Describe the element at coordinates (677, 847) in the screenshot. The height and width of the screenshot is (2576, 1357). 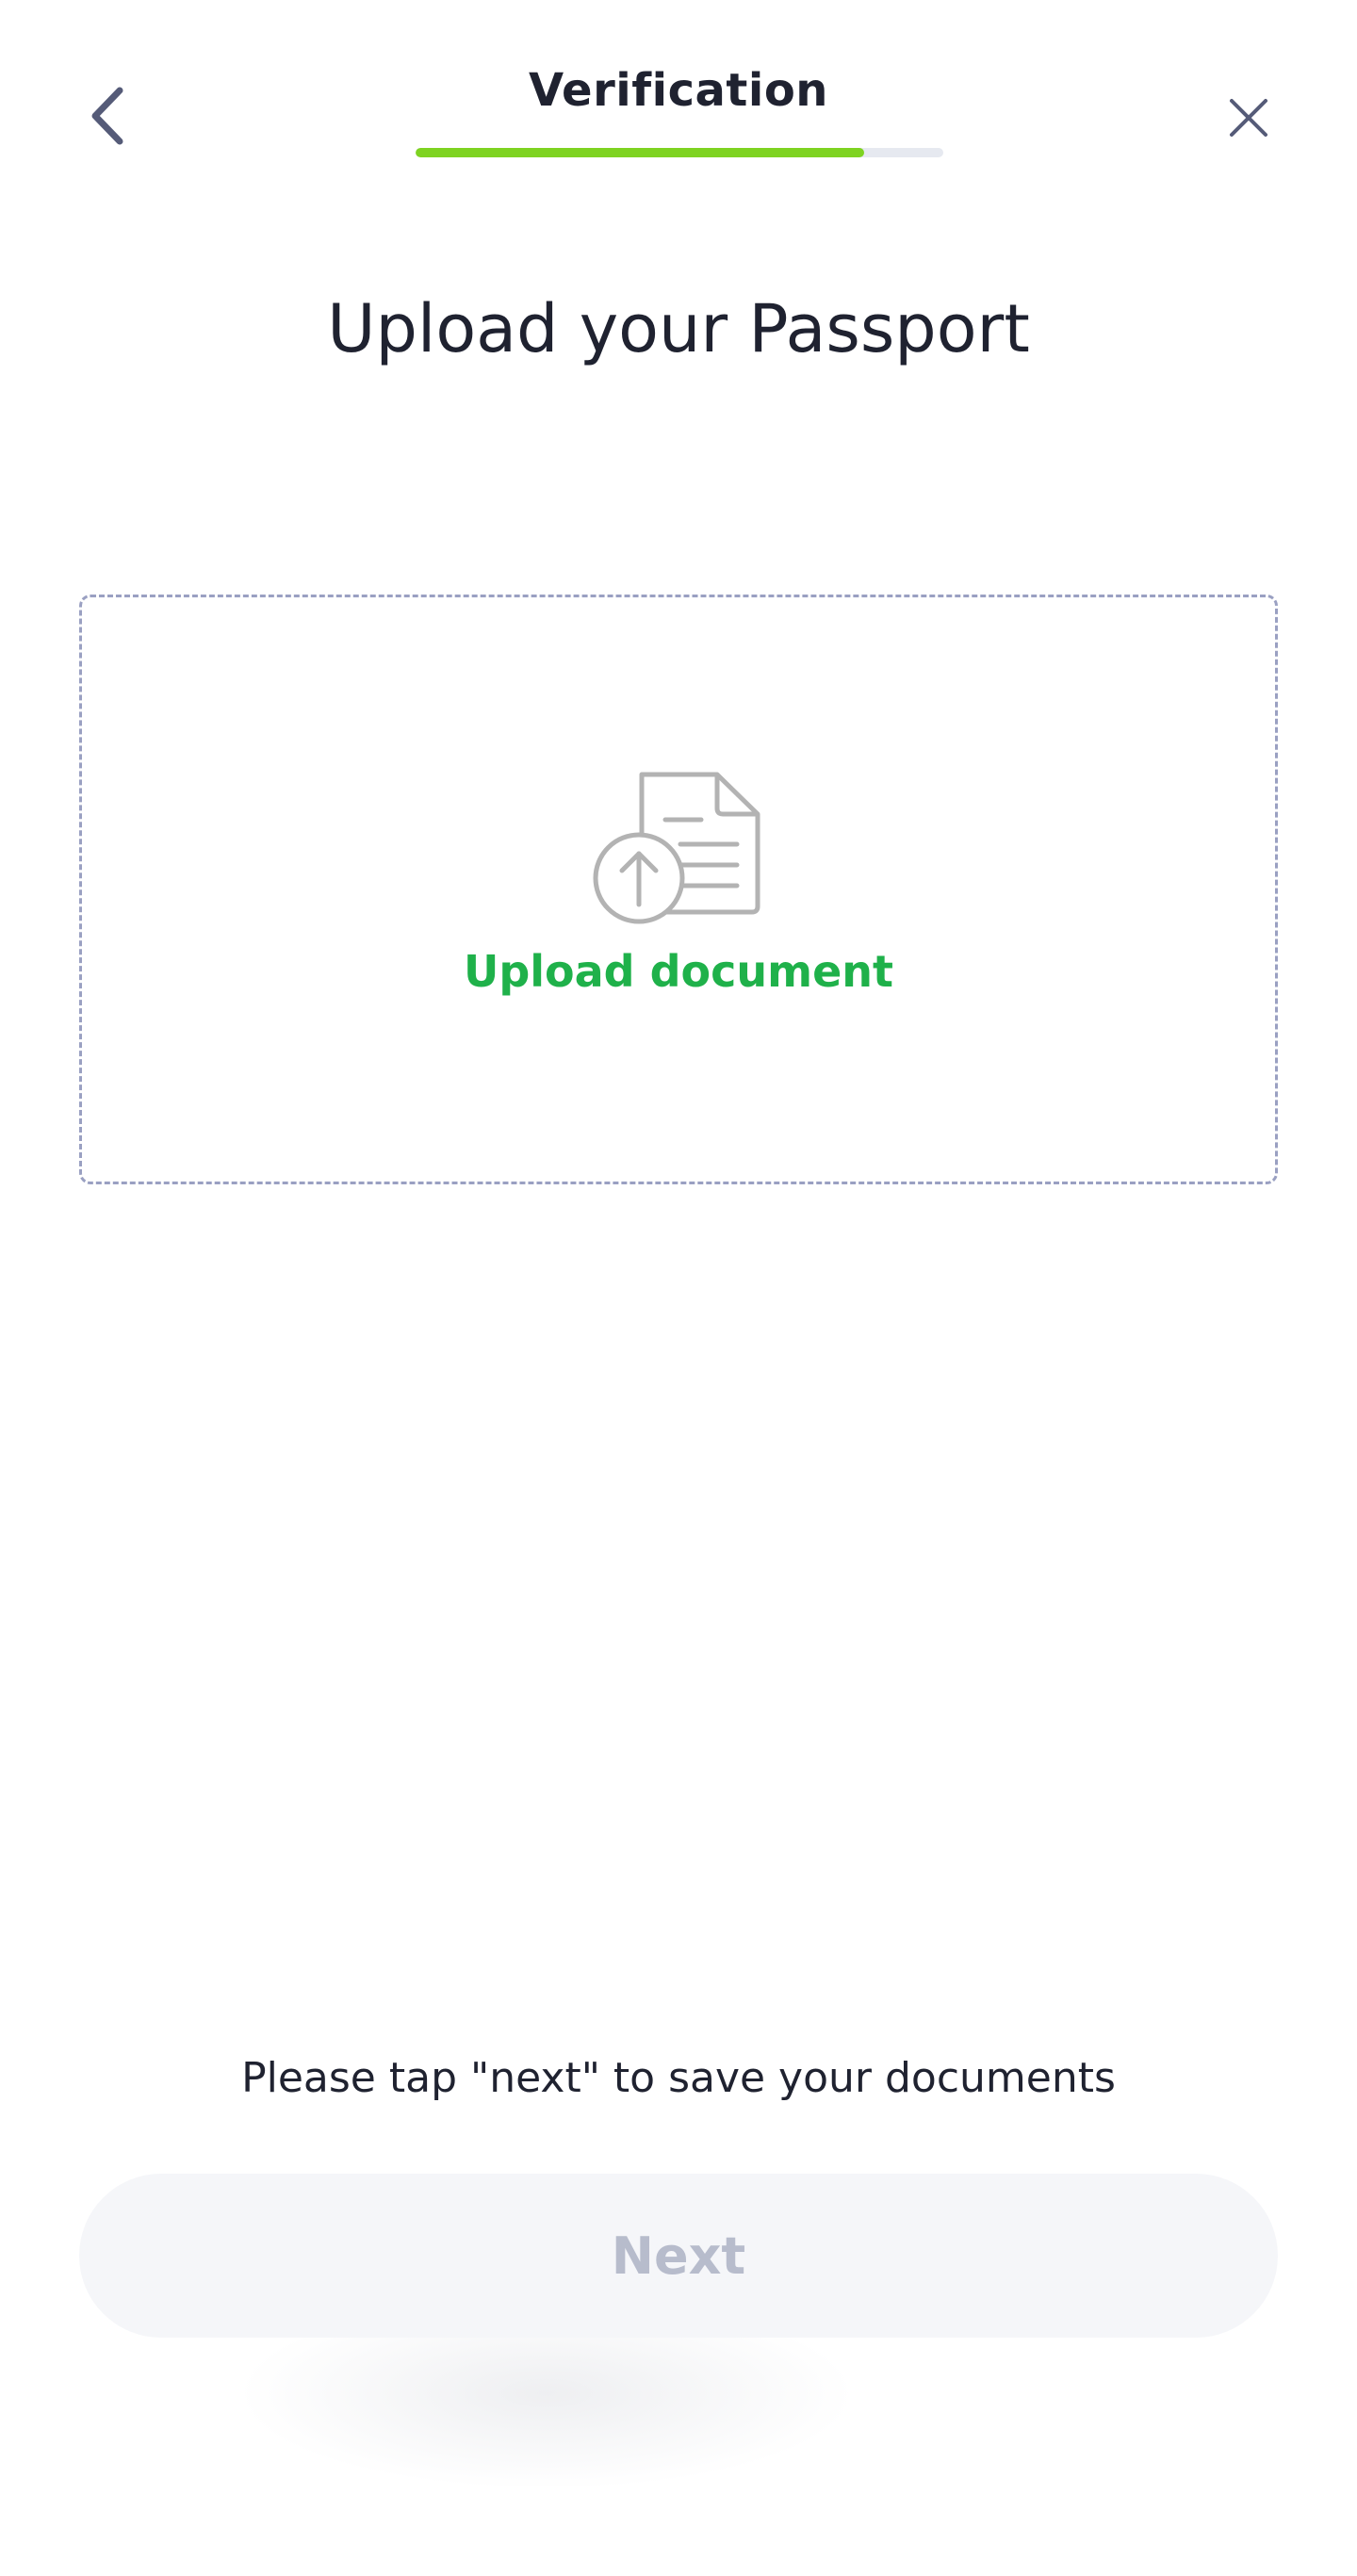
I see `document-upload-icon` at that location.